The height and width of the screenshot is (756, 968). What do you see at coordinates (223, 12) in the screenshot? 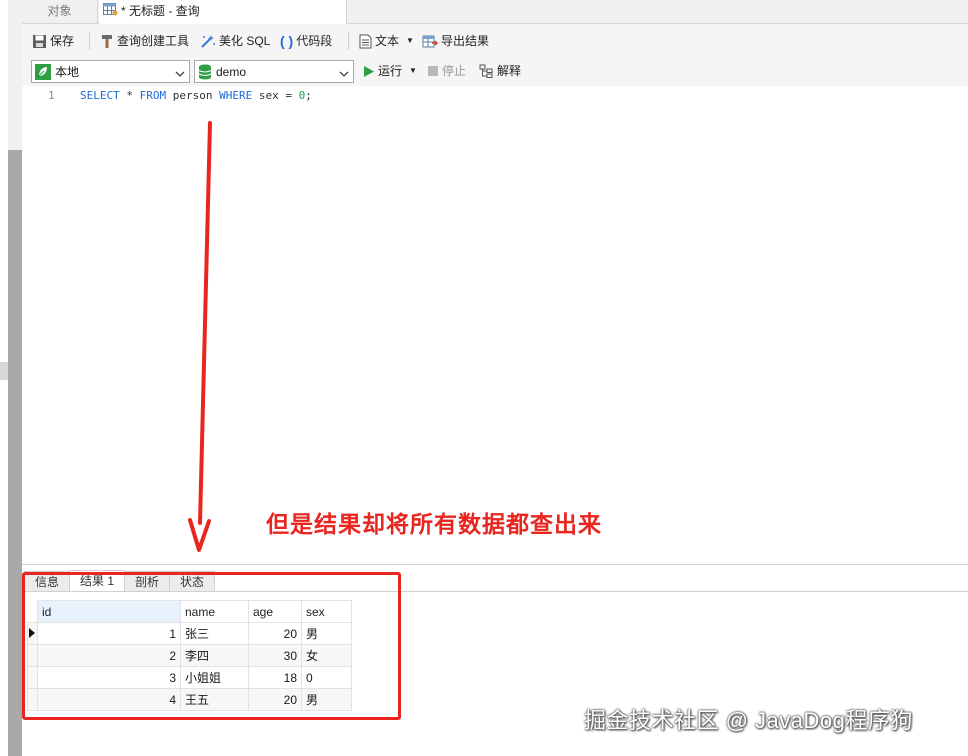
I see `tab-query: * 无标题 - 查询` at bounding box center [223, 12].